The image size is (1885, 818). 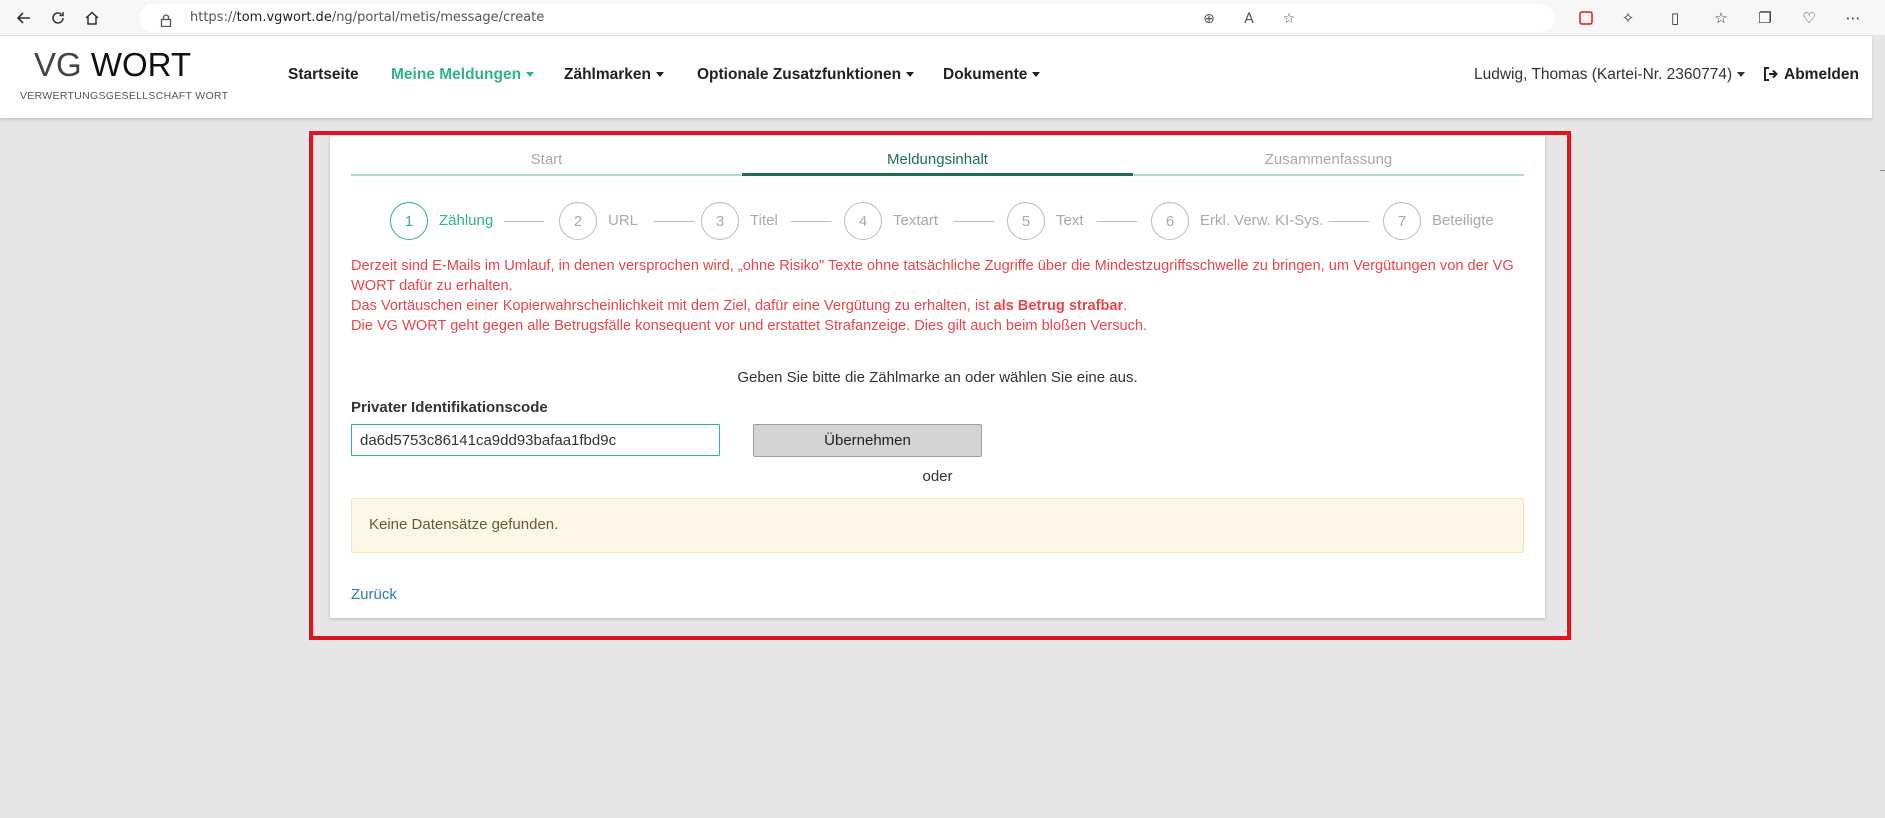 What do you see at coordinates (1811, 75) in the screenshot?
I see `logout-button: Abmelden` at bounding box center [1811, 75].